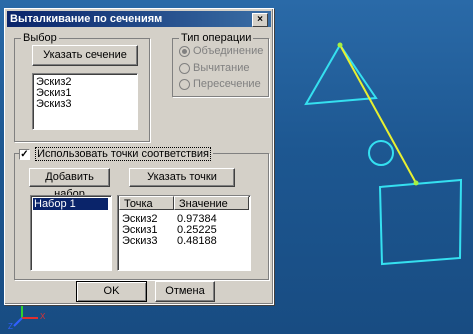 This screenshot has width=473, height=334. I want to click on z-axis-label: Z, so click(10, 326).